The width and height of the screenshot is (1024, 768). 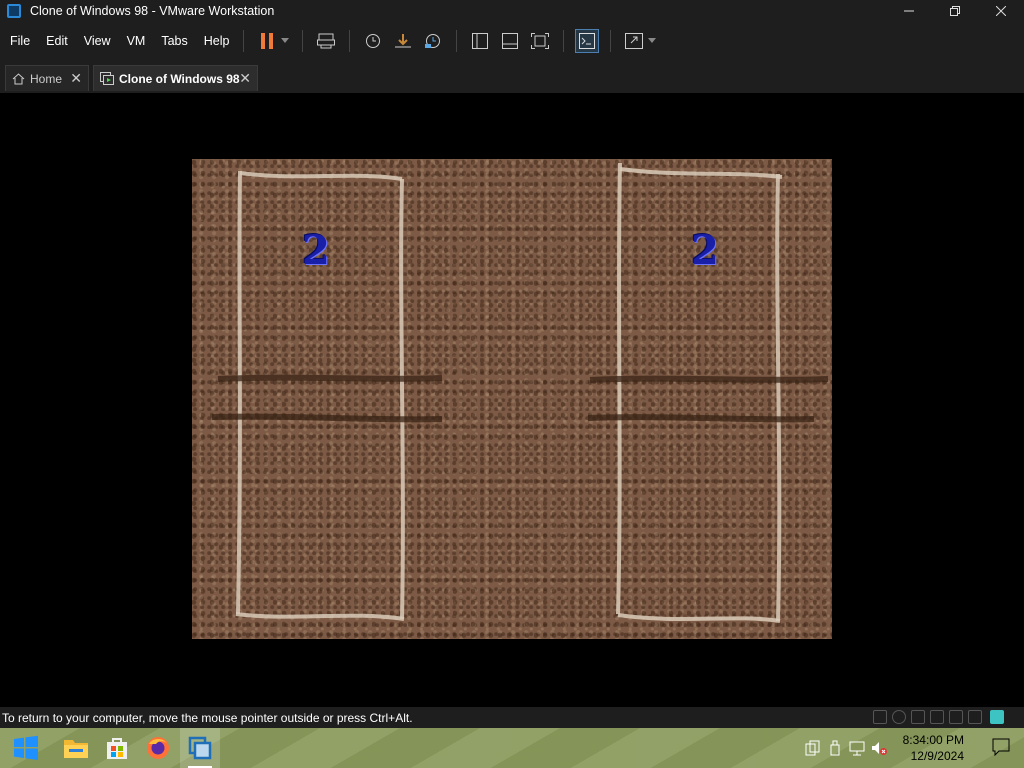 I want to click on menu-vm: VM, so click(x=136, y=41).